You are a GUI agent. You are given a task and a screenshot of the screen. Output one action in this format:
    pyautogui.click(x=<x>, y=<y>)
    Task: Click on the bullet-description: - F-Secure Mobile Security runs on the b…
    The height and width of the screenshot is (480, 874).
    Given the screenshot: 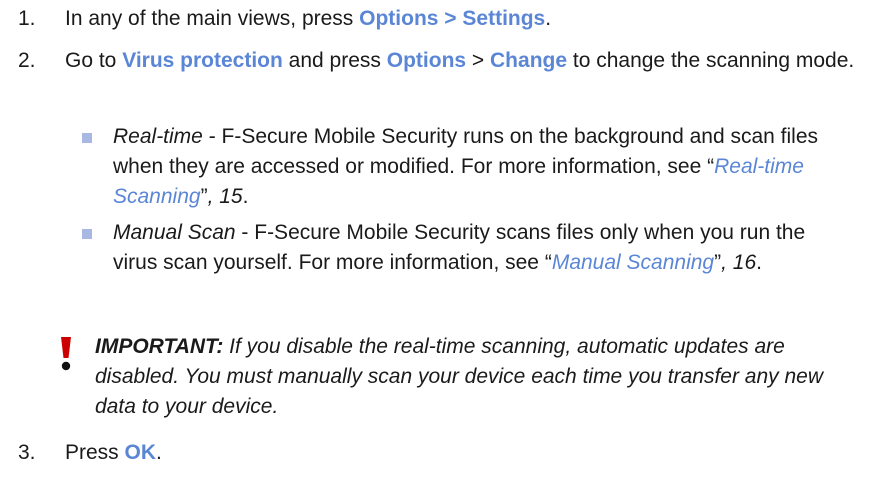 What is the action you would take?
    pyautogui.click(x=466, y=151)
    